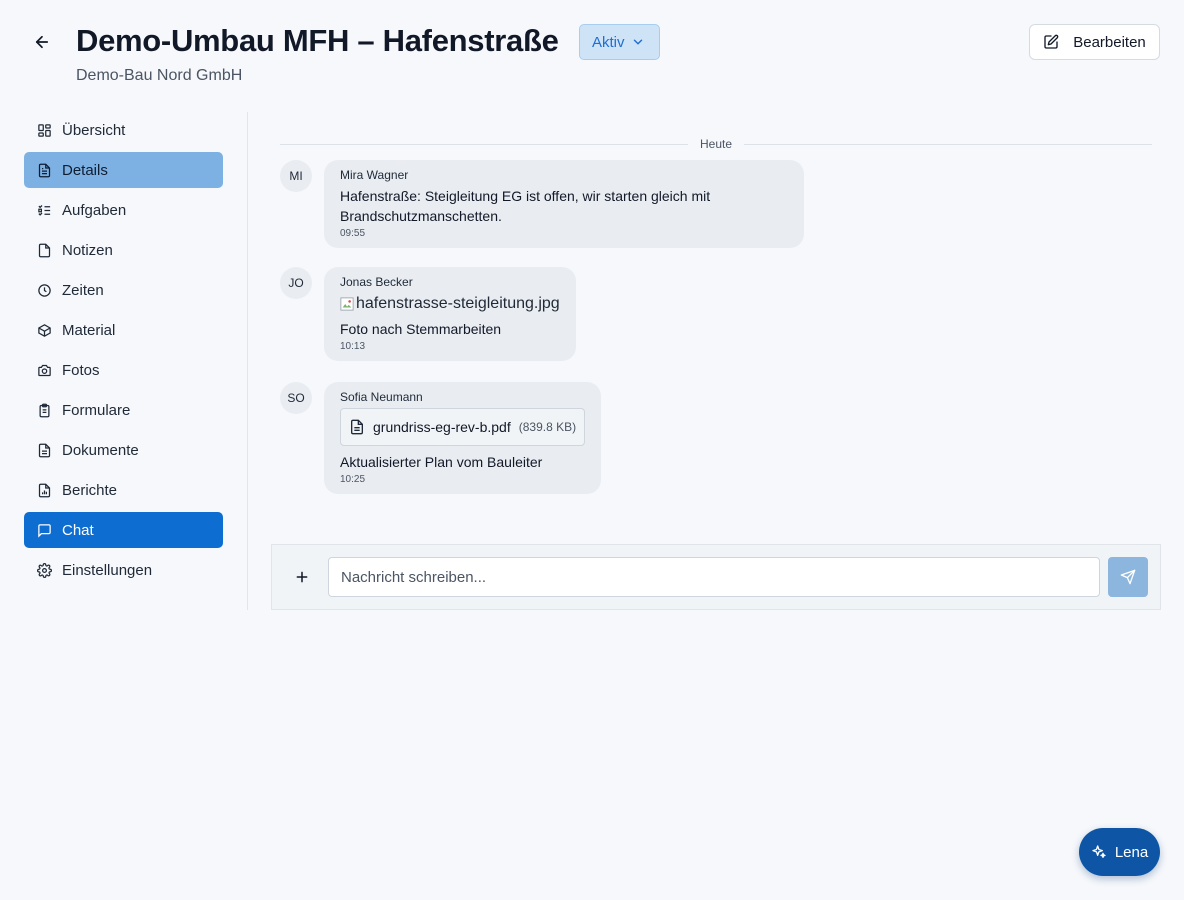 The width and height of the screenshot is (1184, 900). What do you see at coordinates (44, 170) in the screenshot?
I see `file-text-icon` at bounding box center [44, 170].